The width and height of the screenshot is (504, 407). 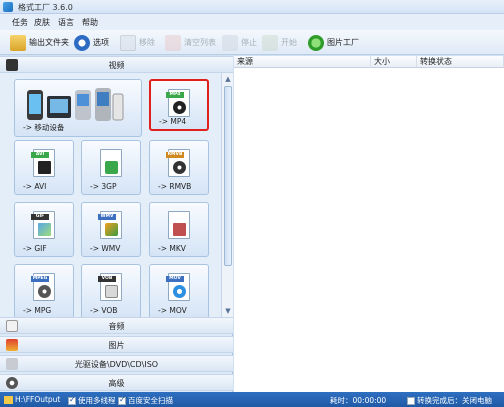 I want to click on clear-icon, so click(x=173, y=42).